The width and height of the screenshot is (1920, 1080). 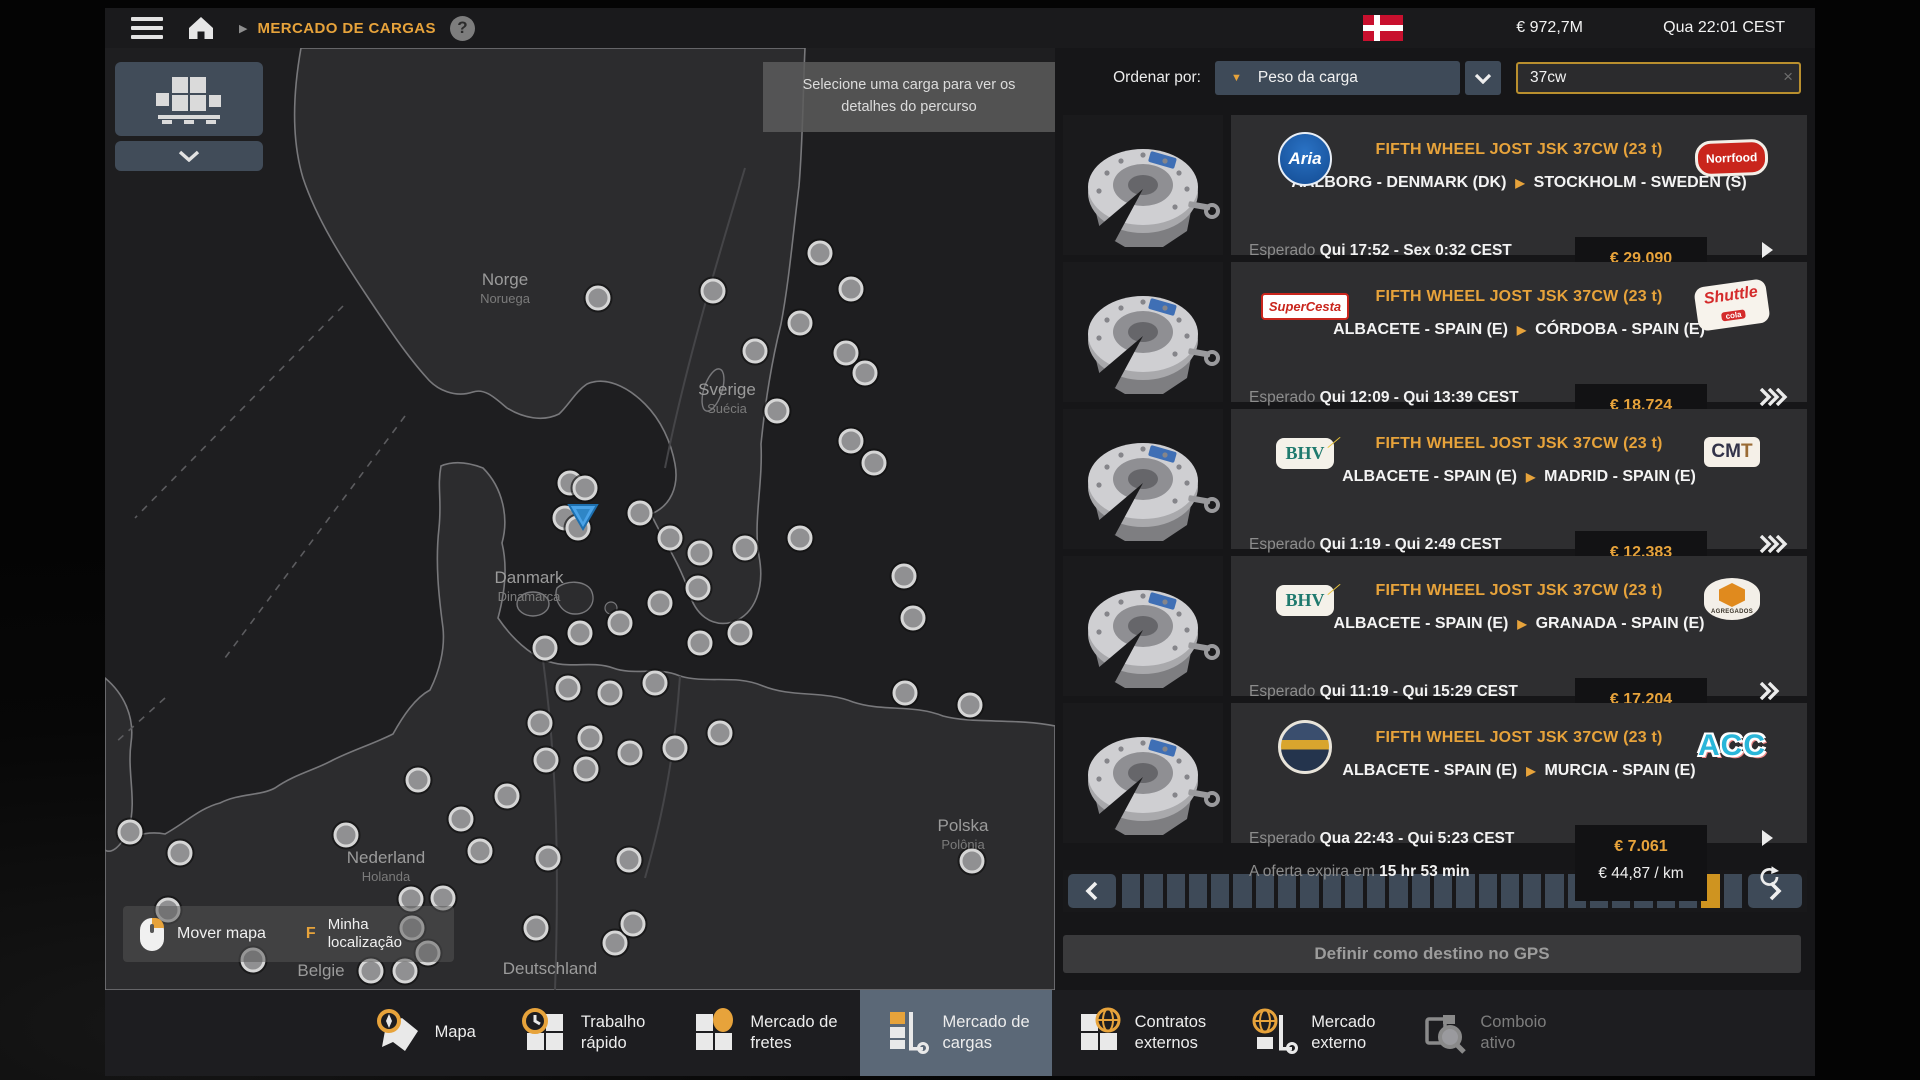 What do you see at coordinates (1140, 1033) in the screenshot?
I see `nav-item-contratos-externos: Contratos externos` at bounding box center [1140, 1033].